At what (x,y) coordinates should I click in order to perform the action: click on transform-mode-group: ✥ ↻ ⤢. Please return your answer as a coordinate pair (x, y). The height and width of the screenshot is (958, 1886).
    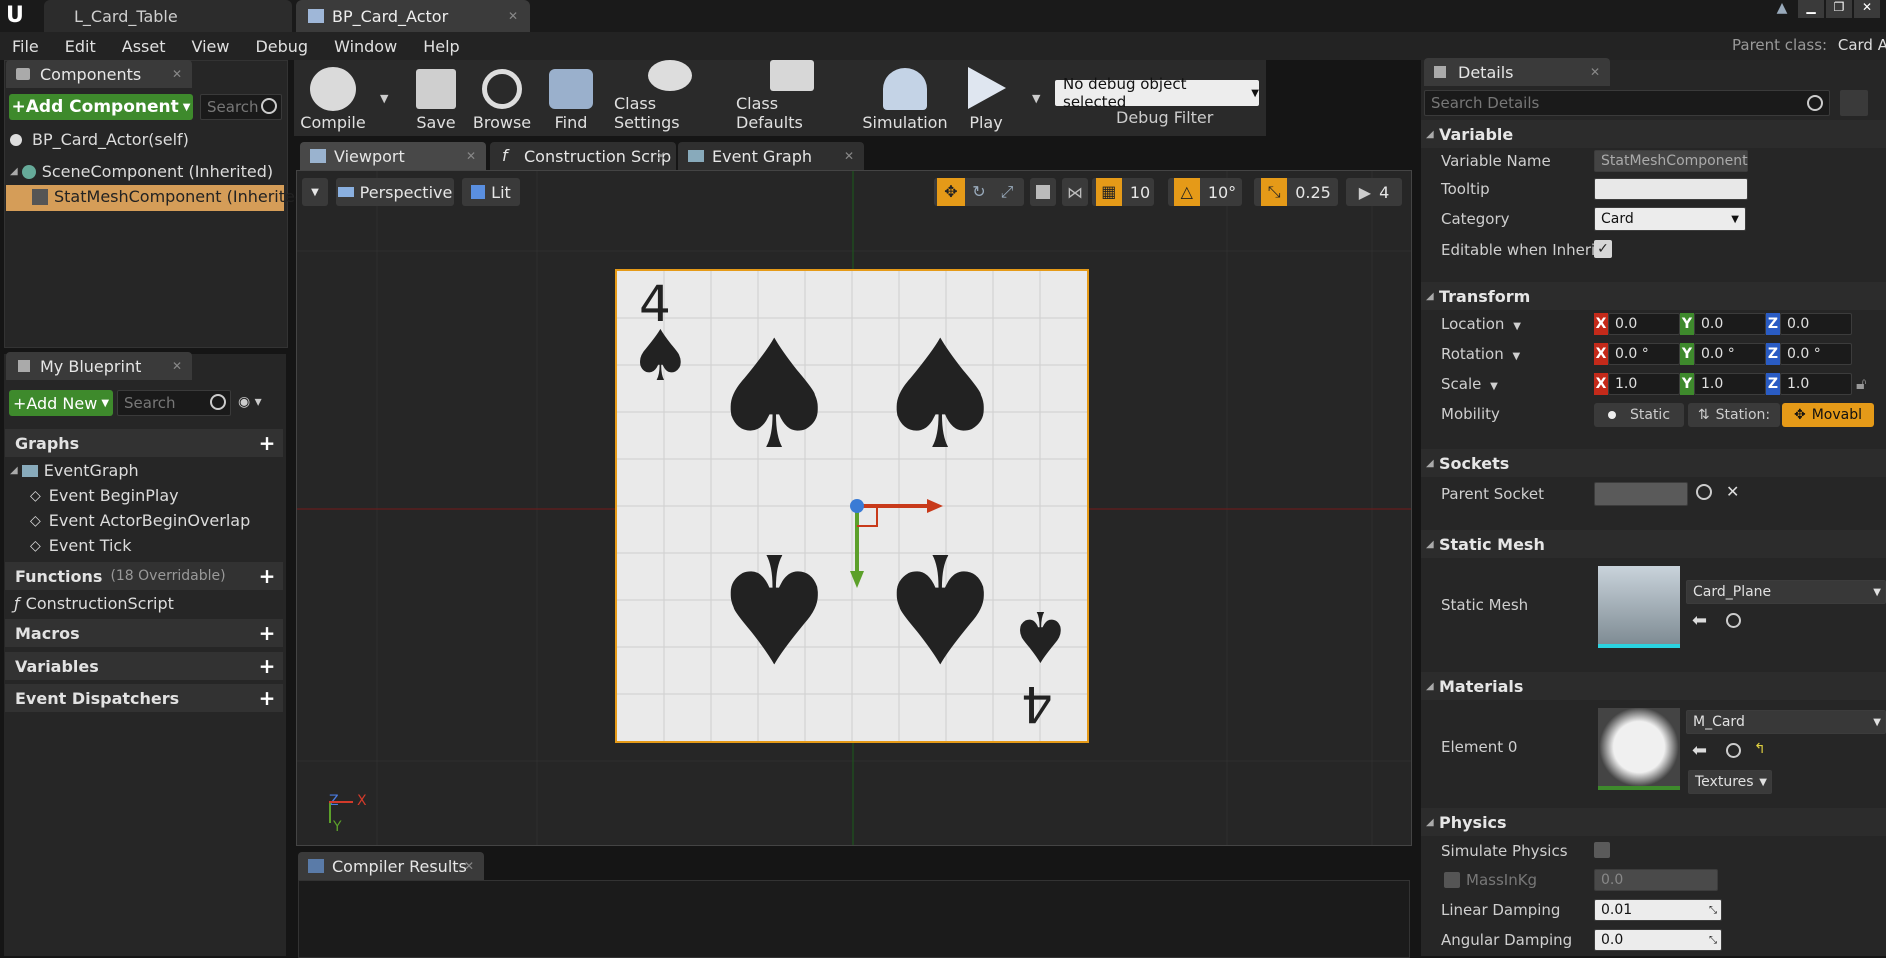
    Looking at the image, I should click on (979, 192).